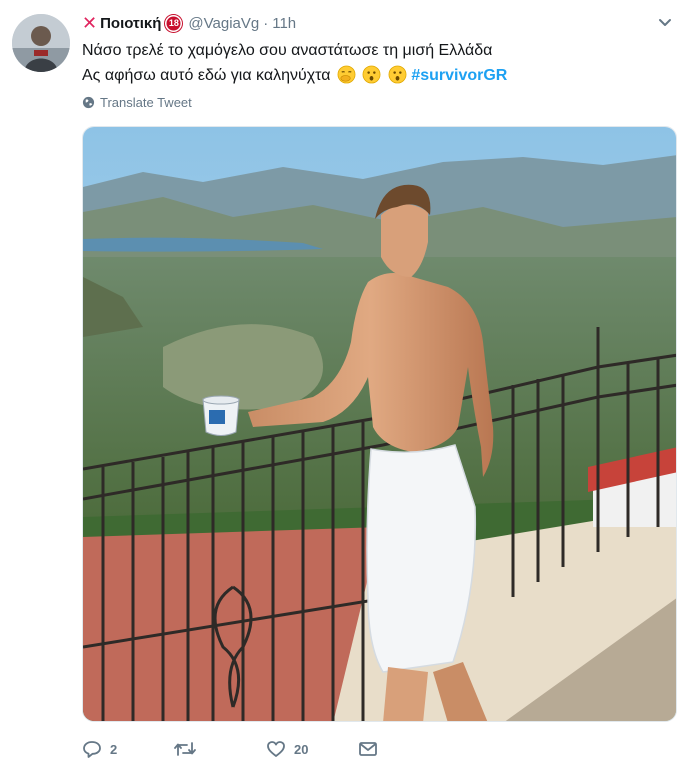  I want to click on reply-button: 2, so click(128, 749).